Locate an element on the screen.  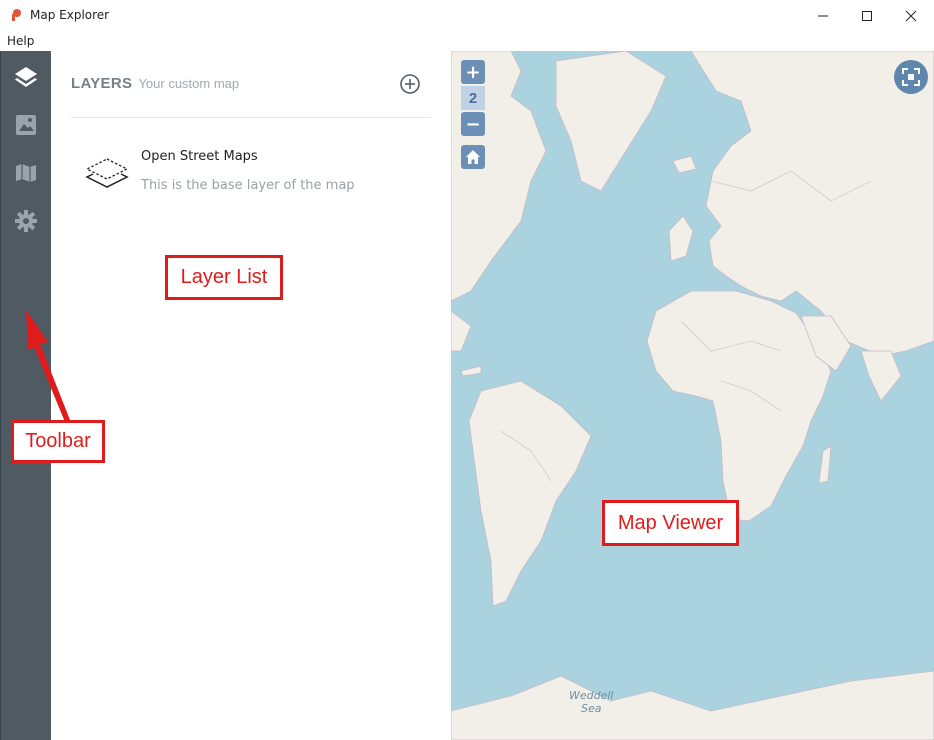
layer-stack-icon is located at coordinates (107, 173).